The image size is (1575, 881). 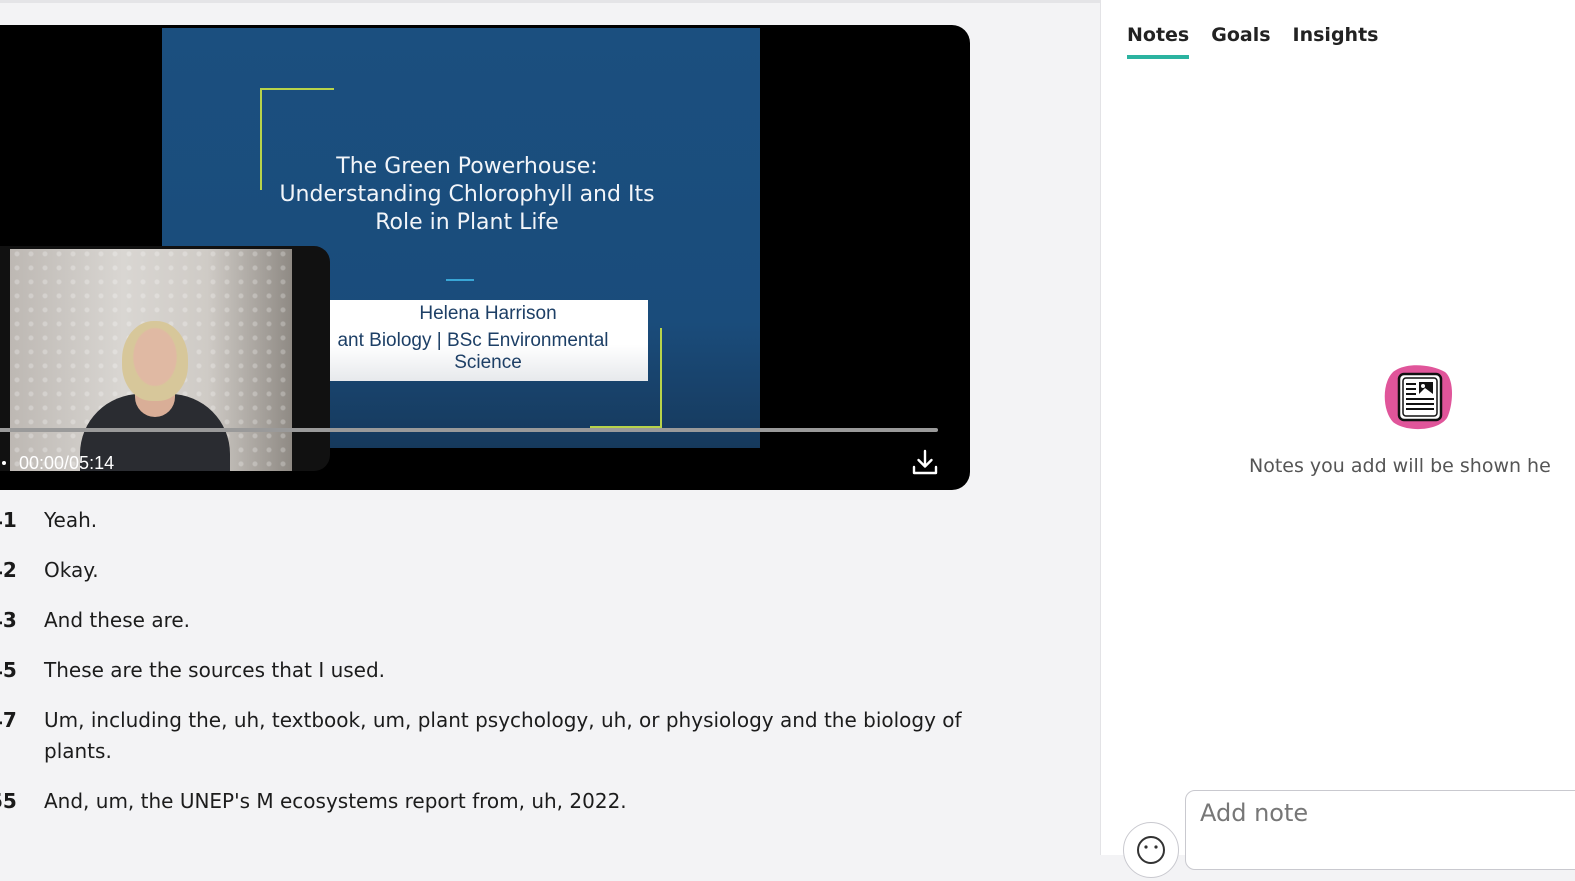 I want to click on transcript-line-text: And these are., so click(x=117, y=620).